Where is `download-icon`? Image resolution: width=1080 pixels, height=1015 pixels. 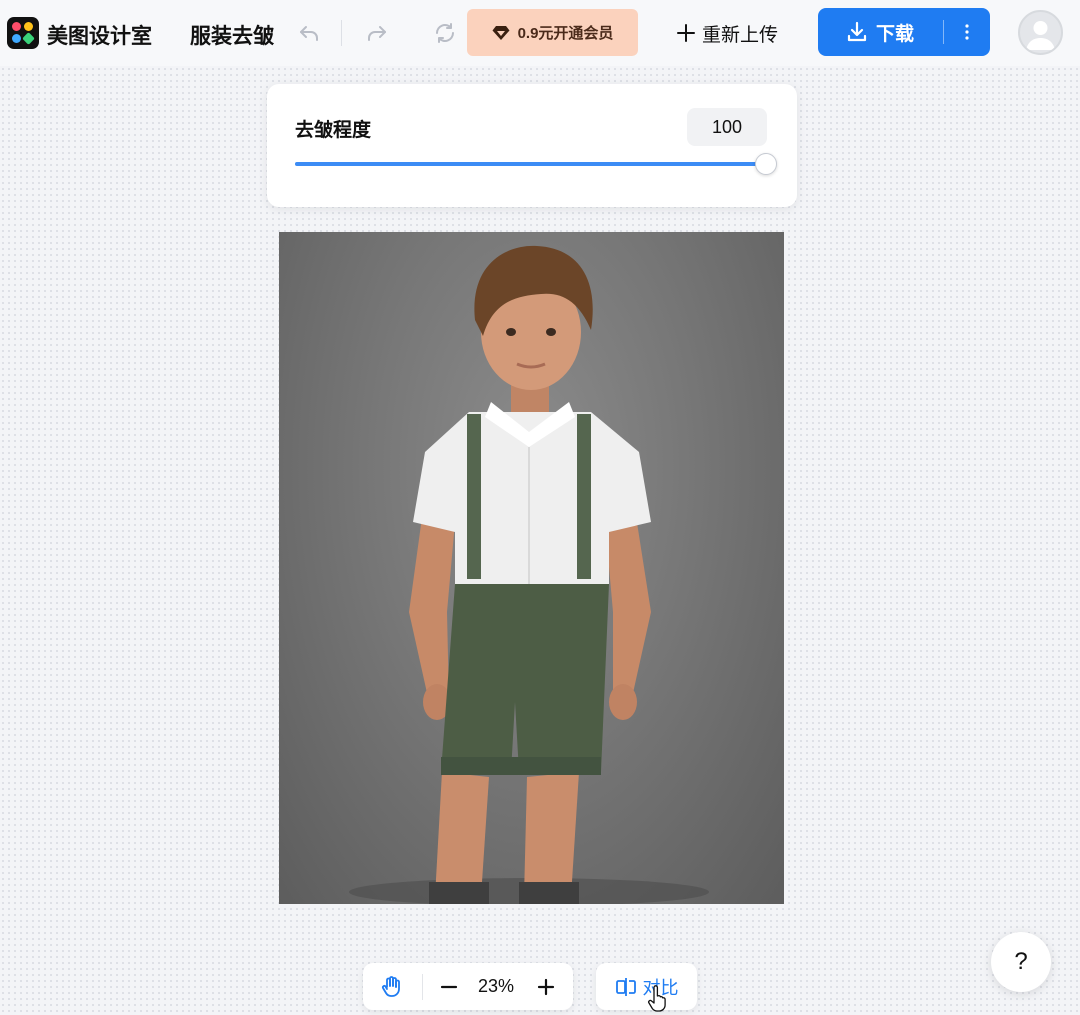 download-icon is located at coordinates (857, 31).